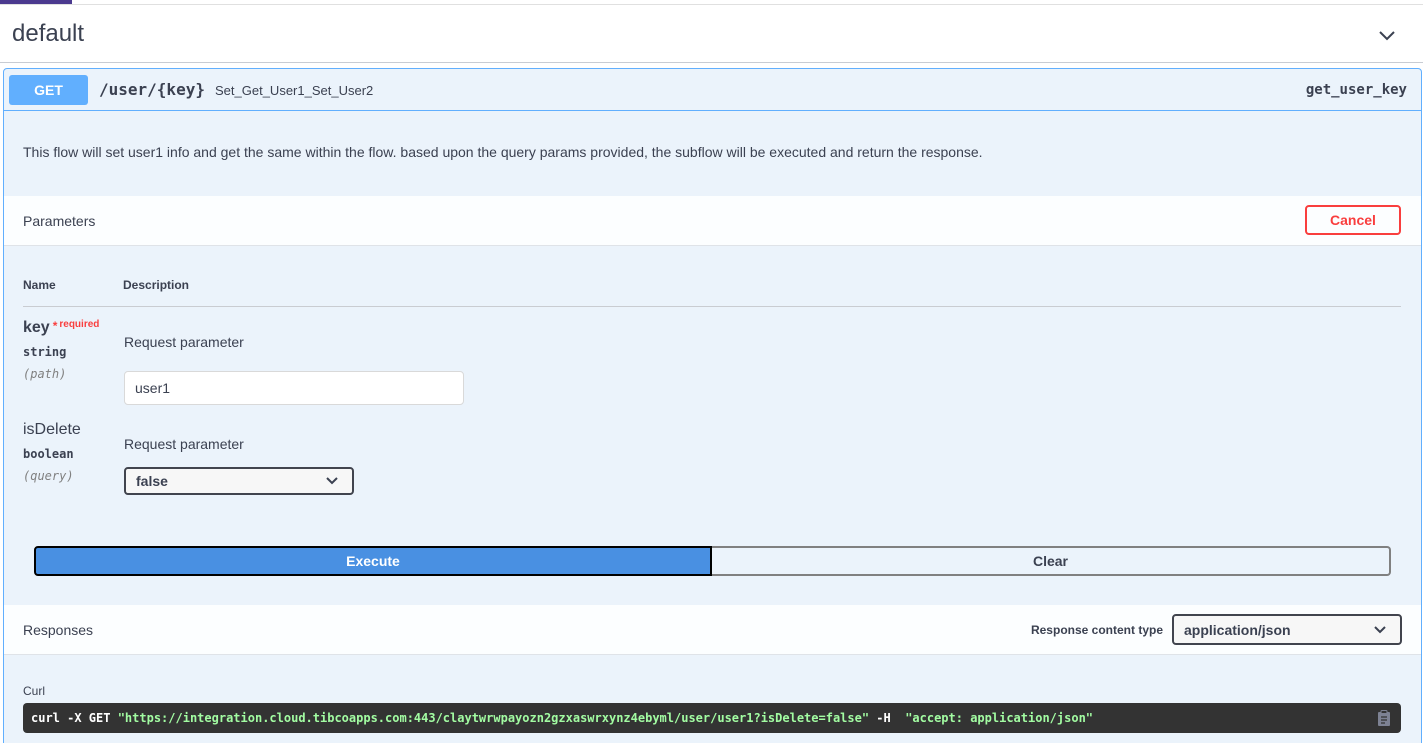 The width and height of the screenshot is (1423, 743). Describe the element at coordinates (74, 718) in the screenshot. I see `curl-prefix: curl -X GET` at that location.